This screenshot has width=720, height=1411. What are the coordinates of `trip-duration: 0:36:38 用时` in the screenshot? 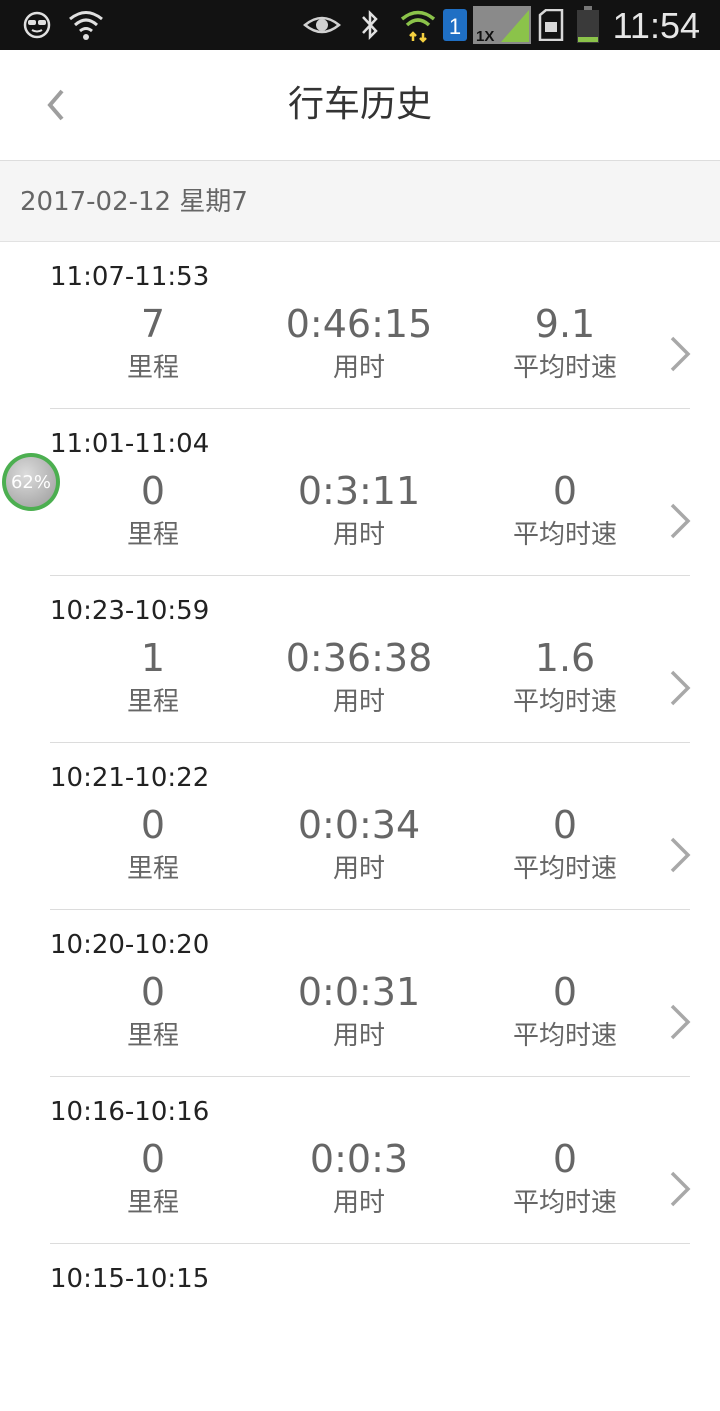 It's located at (359, 678).